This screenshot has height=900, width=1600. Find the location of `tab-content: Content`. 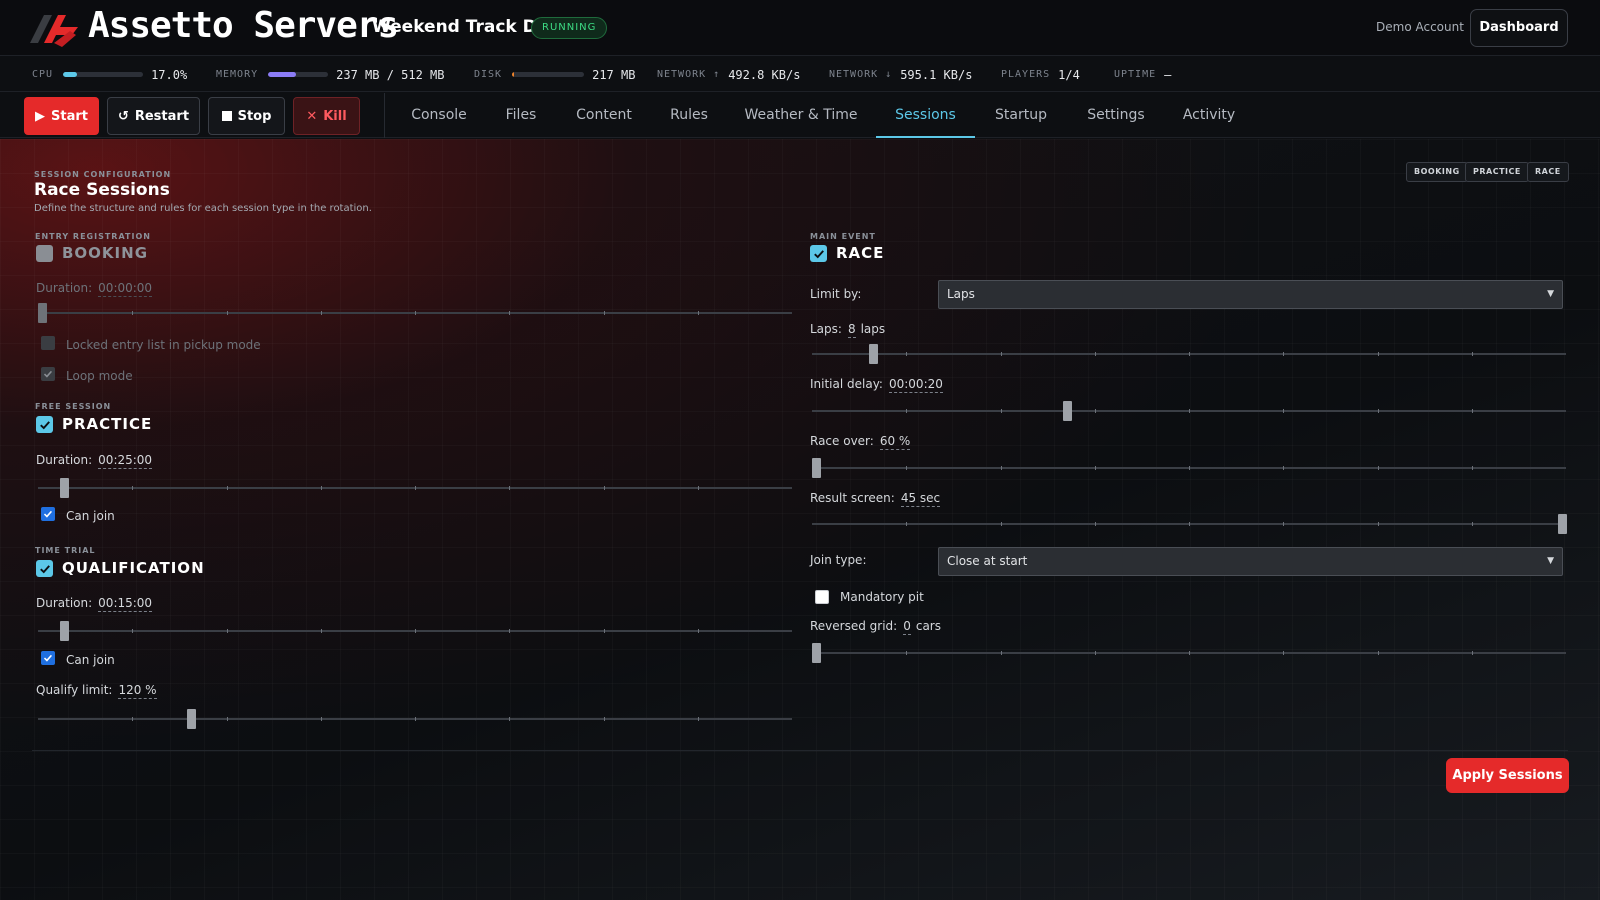

tab-content: Content is located at coordinates (604, 115).